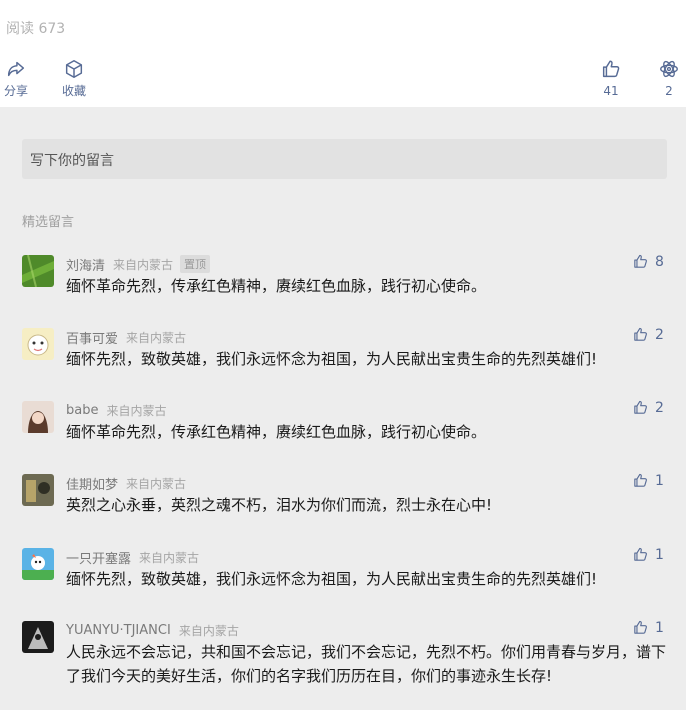 The image size is (686, 710). What do you see at coordinates (16, 78) in the screenshot?
I see `share-button: 分享` at bounding box center [16, 78].